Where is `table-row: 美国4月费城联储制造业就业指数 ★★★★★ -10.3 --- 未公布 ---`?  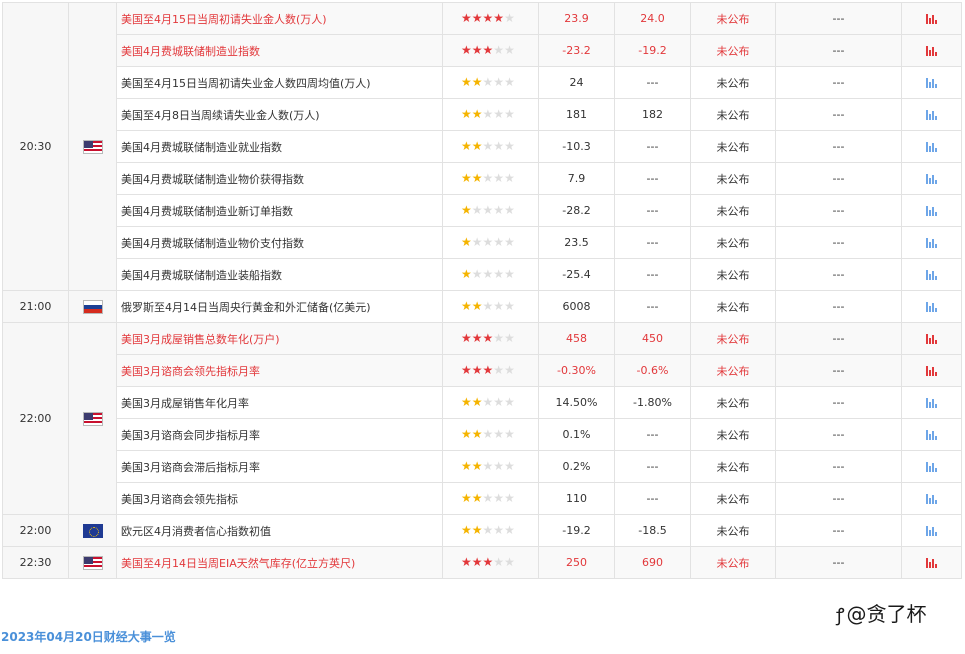
table-row: 美国4月费城联储制造业就业指数 ★★★★★ -10.3 --- 未公布 --- is located at coordinates (482, 146).